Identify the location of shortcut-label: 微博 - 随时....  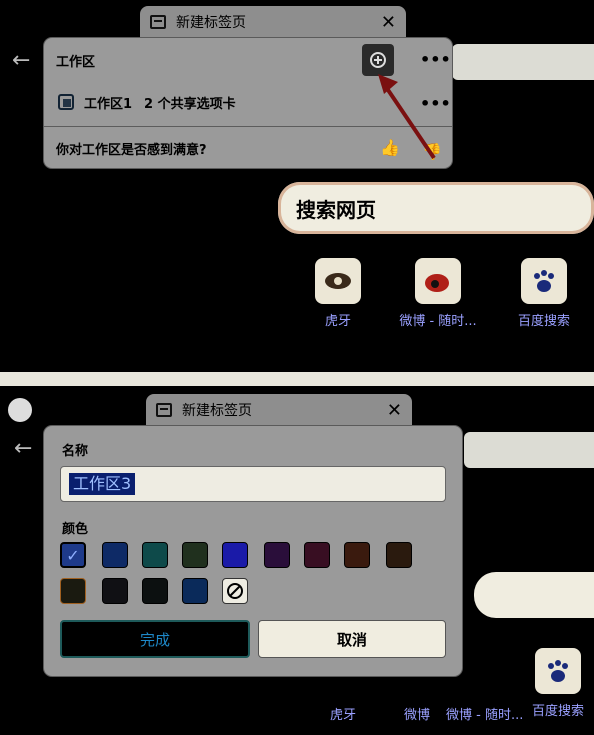
(438, 321).